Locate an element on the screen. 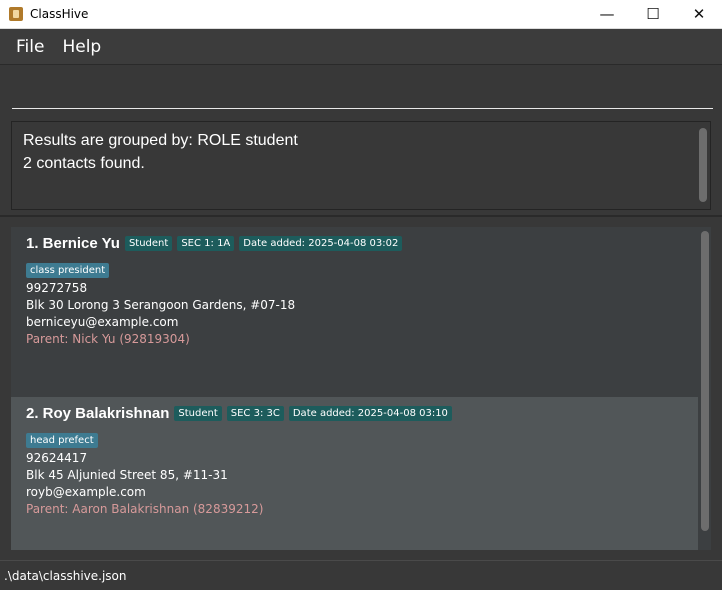  tag: class president is located at coordinates (68, 270).